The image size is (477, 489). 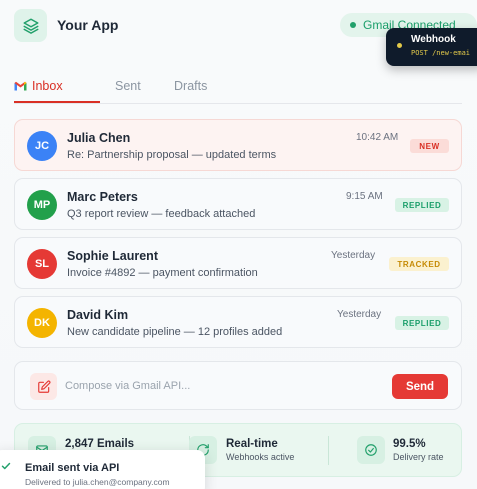 I want to click on avatar: MP, so click(x=42, y=205).